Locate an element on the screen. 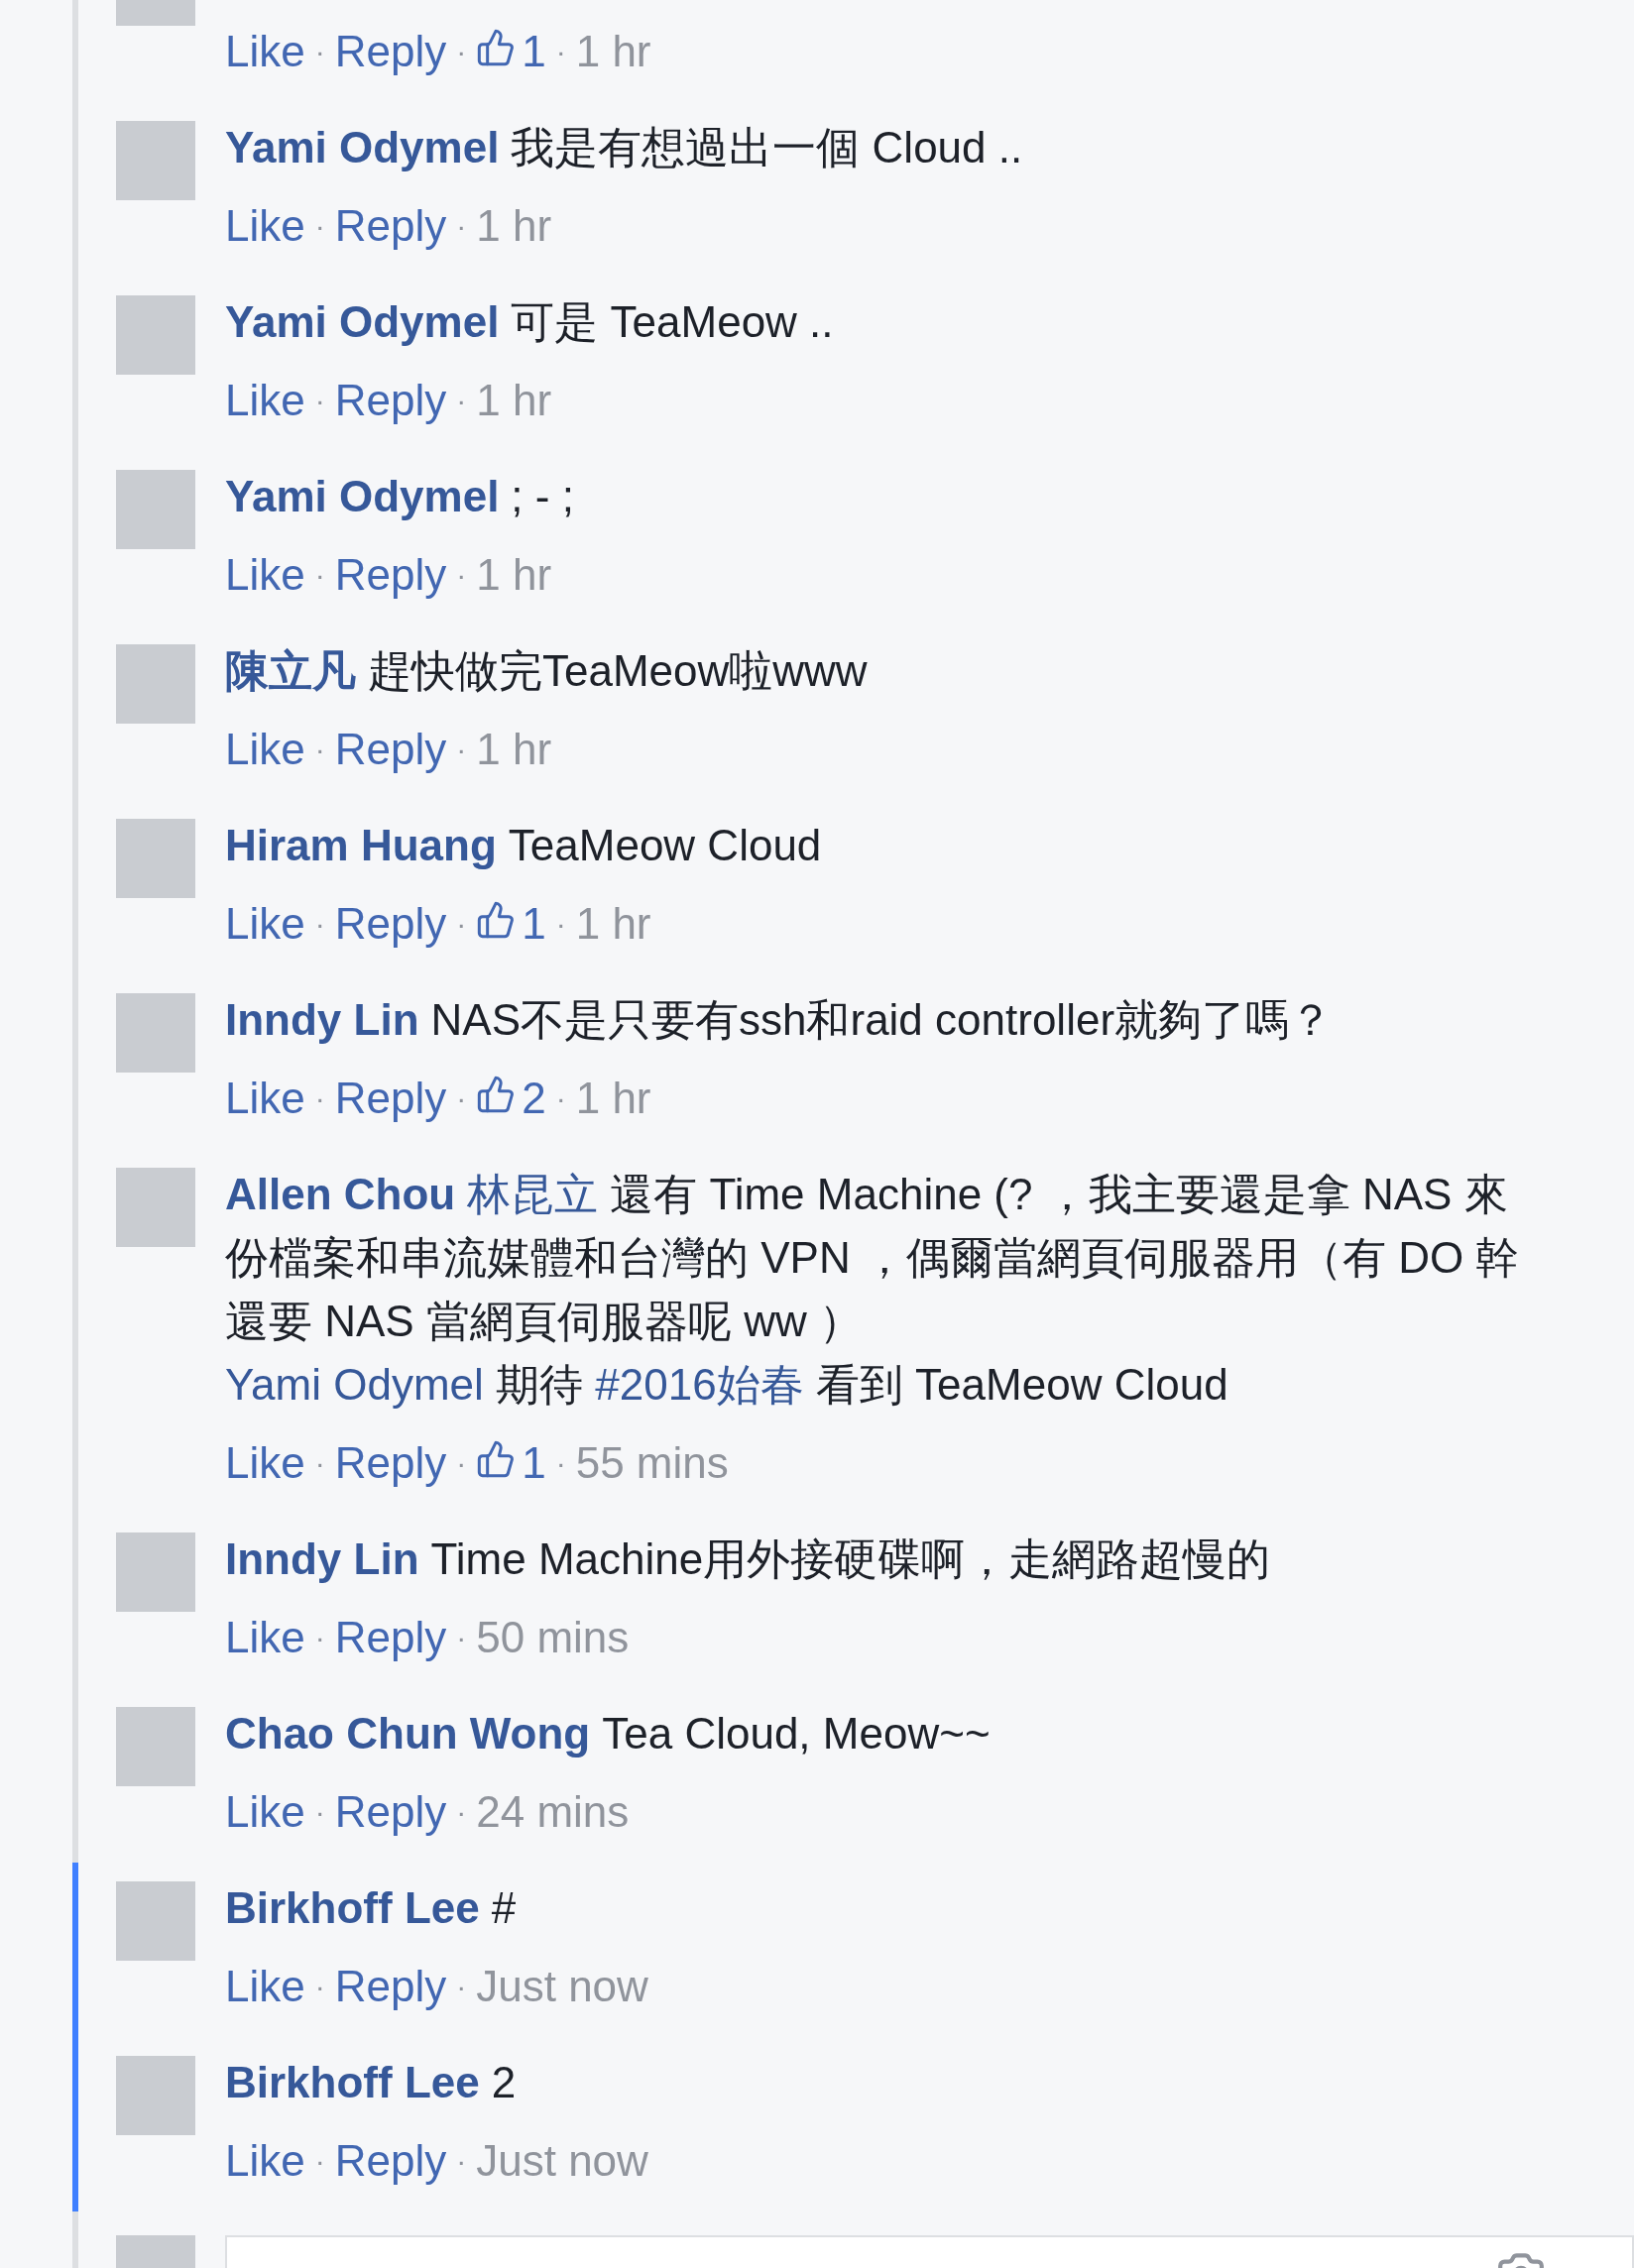 The width and height of the screenshot is (1634, 2268). comment-text: 可是 TeaMeow .. is located at coordinates (672, 322).